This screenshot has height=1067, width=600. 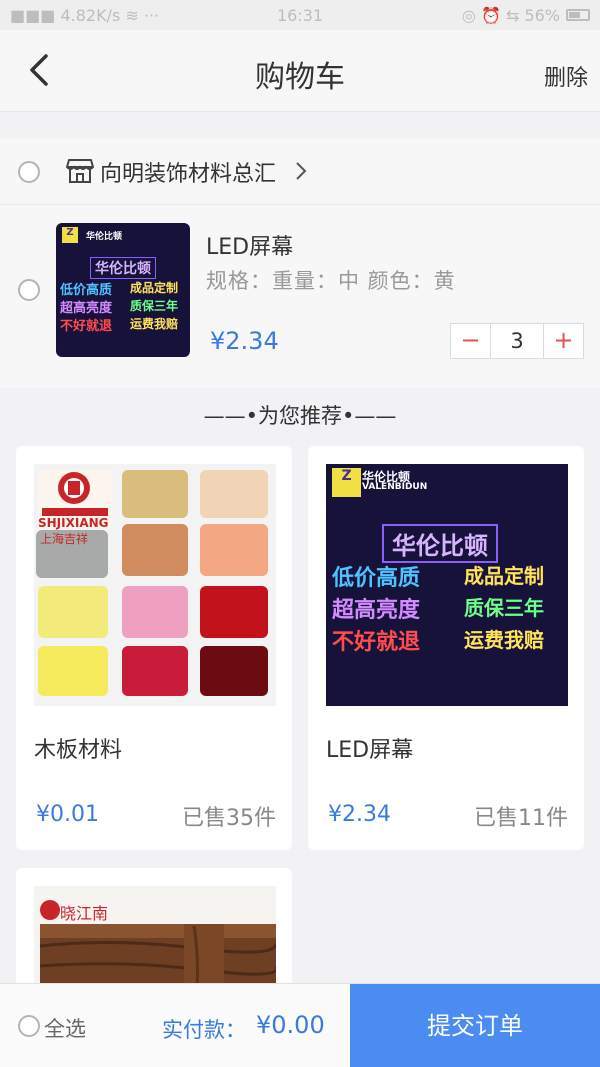 I want to click on panel-brand-en: SHJIXIANG, so click(x=73, y=523).